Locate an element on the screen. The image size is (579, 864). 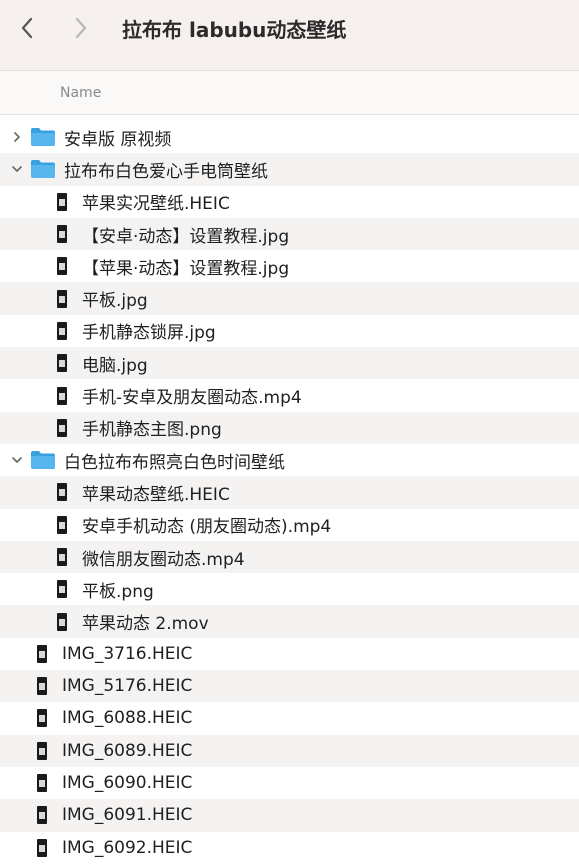
file-row: 【安卓·动态】设置教程.jpg is located at coordinates (289, 234).